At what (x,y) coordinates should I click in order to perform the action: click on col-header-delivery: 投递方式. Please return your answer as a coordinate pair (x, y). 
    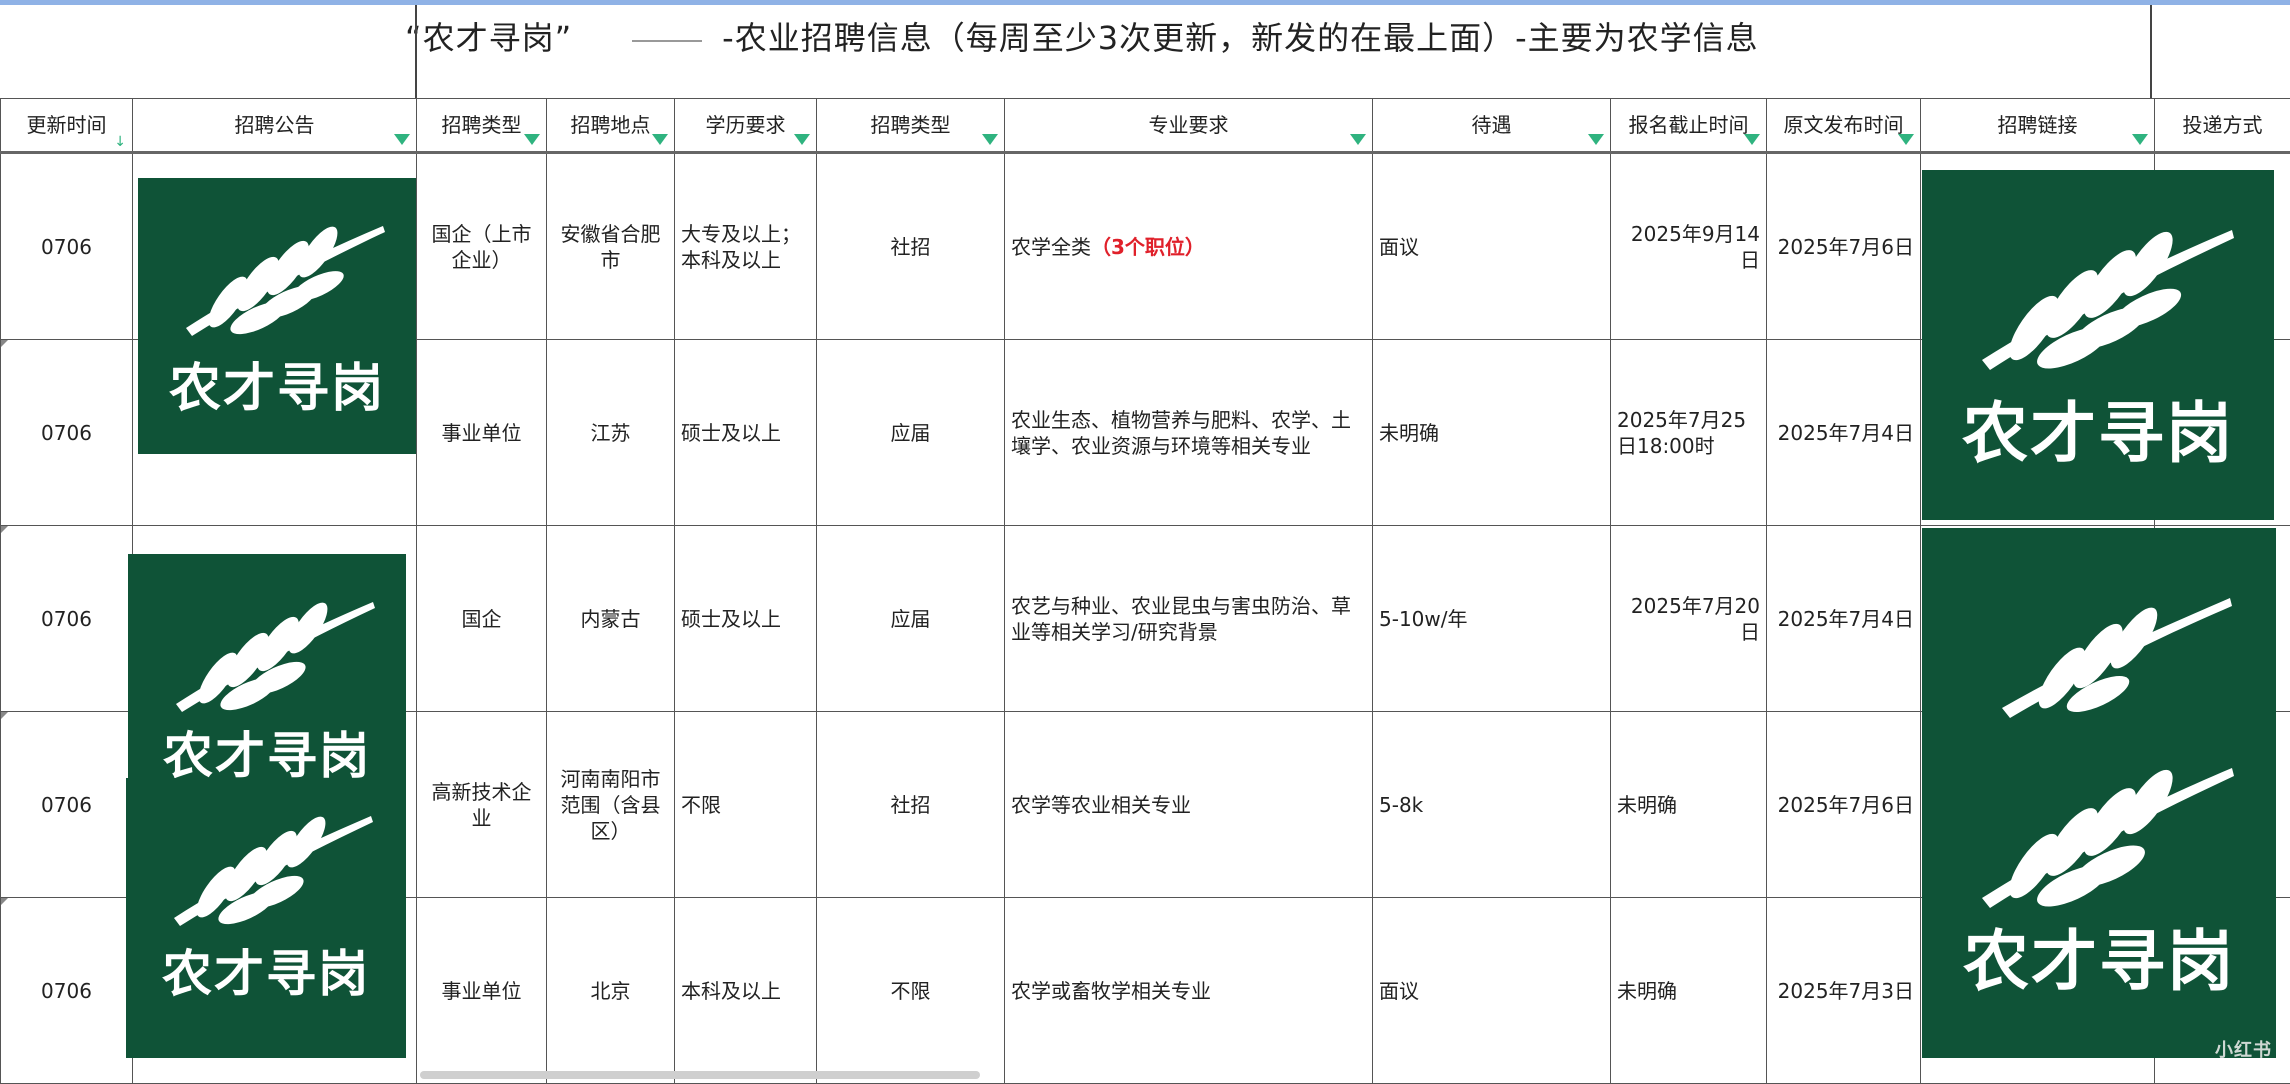
    Looking at the image, I should click on (2222, 126).